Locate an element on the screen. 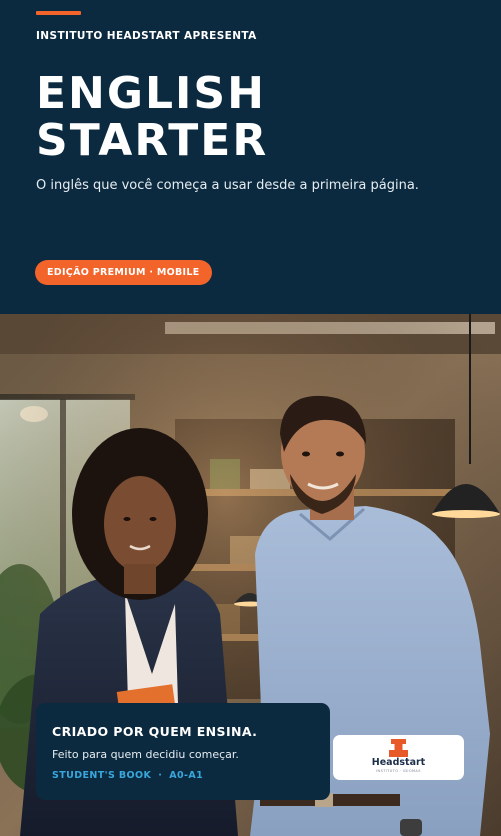 The width and height of the screenshot is (501, 836). brand-logo: Headstart INSTITUTO · IDIOMAS is located at coordinates (398, 757).